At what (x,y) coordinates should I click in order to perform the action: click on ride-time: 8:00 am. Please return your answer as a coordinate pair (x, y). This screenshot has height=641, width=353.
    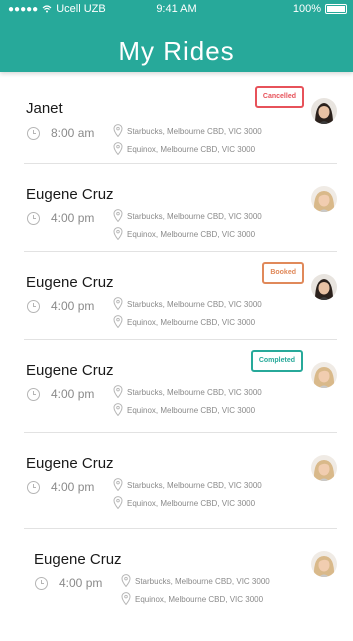
    Looking at the image, I should click on (73, 133).